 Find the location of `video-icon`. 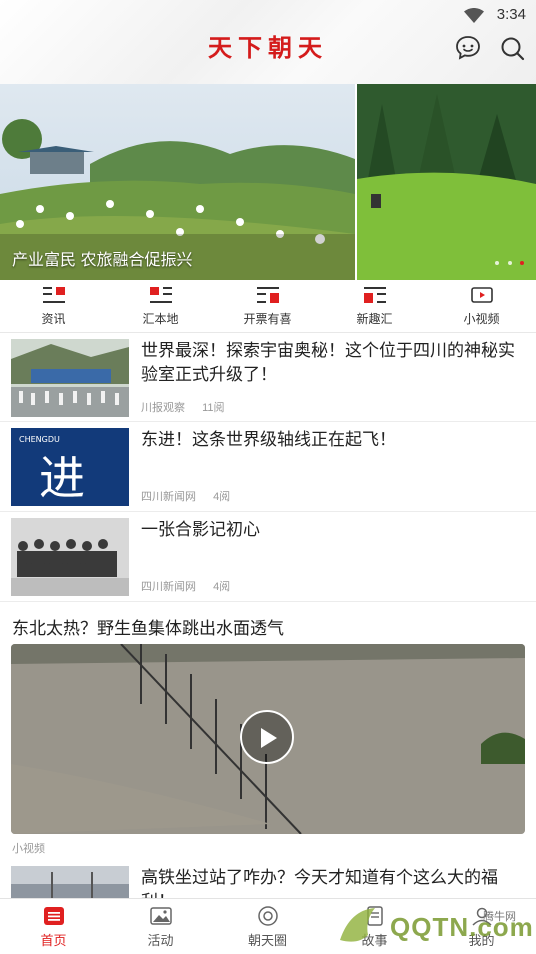

video-icon is located at coordinates (481, 295).